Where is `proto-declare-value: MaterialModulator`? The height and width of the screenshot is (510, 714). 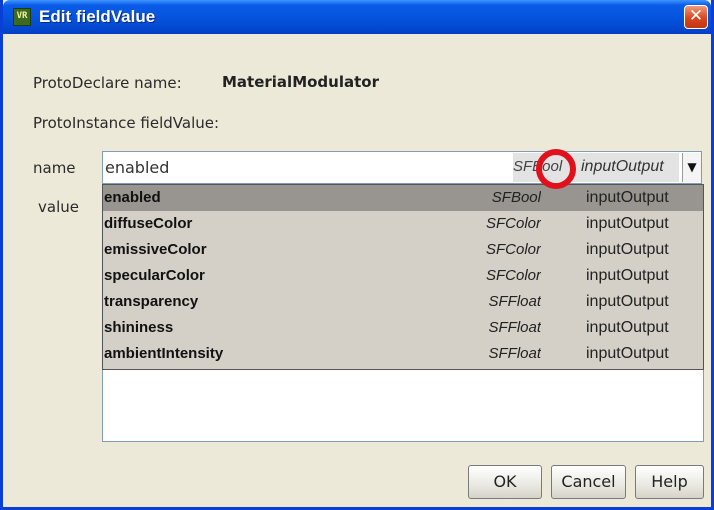
proto-declare-value: MaterialModulator is located at coordinates (300, 82).